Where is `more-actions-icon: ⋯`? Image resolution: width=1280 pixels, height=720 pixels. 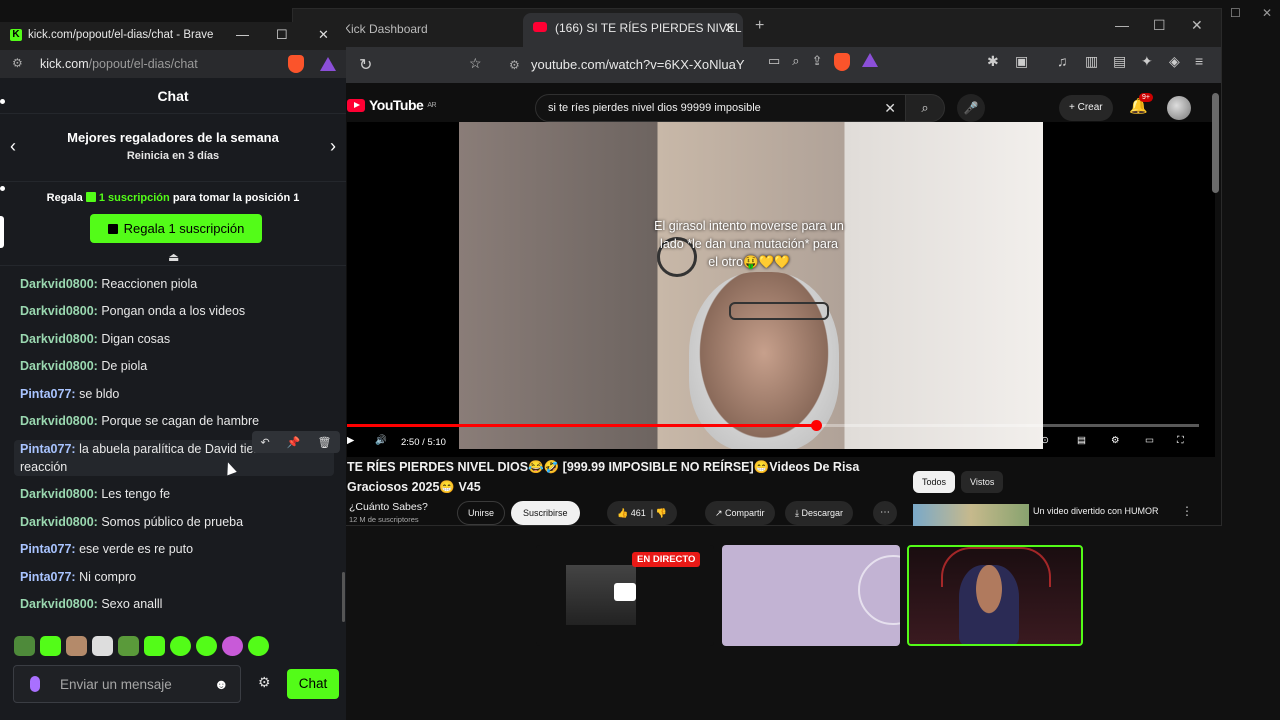 more-actions-icon: ⋯ is located at coordinates (885, 513).